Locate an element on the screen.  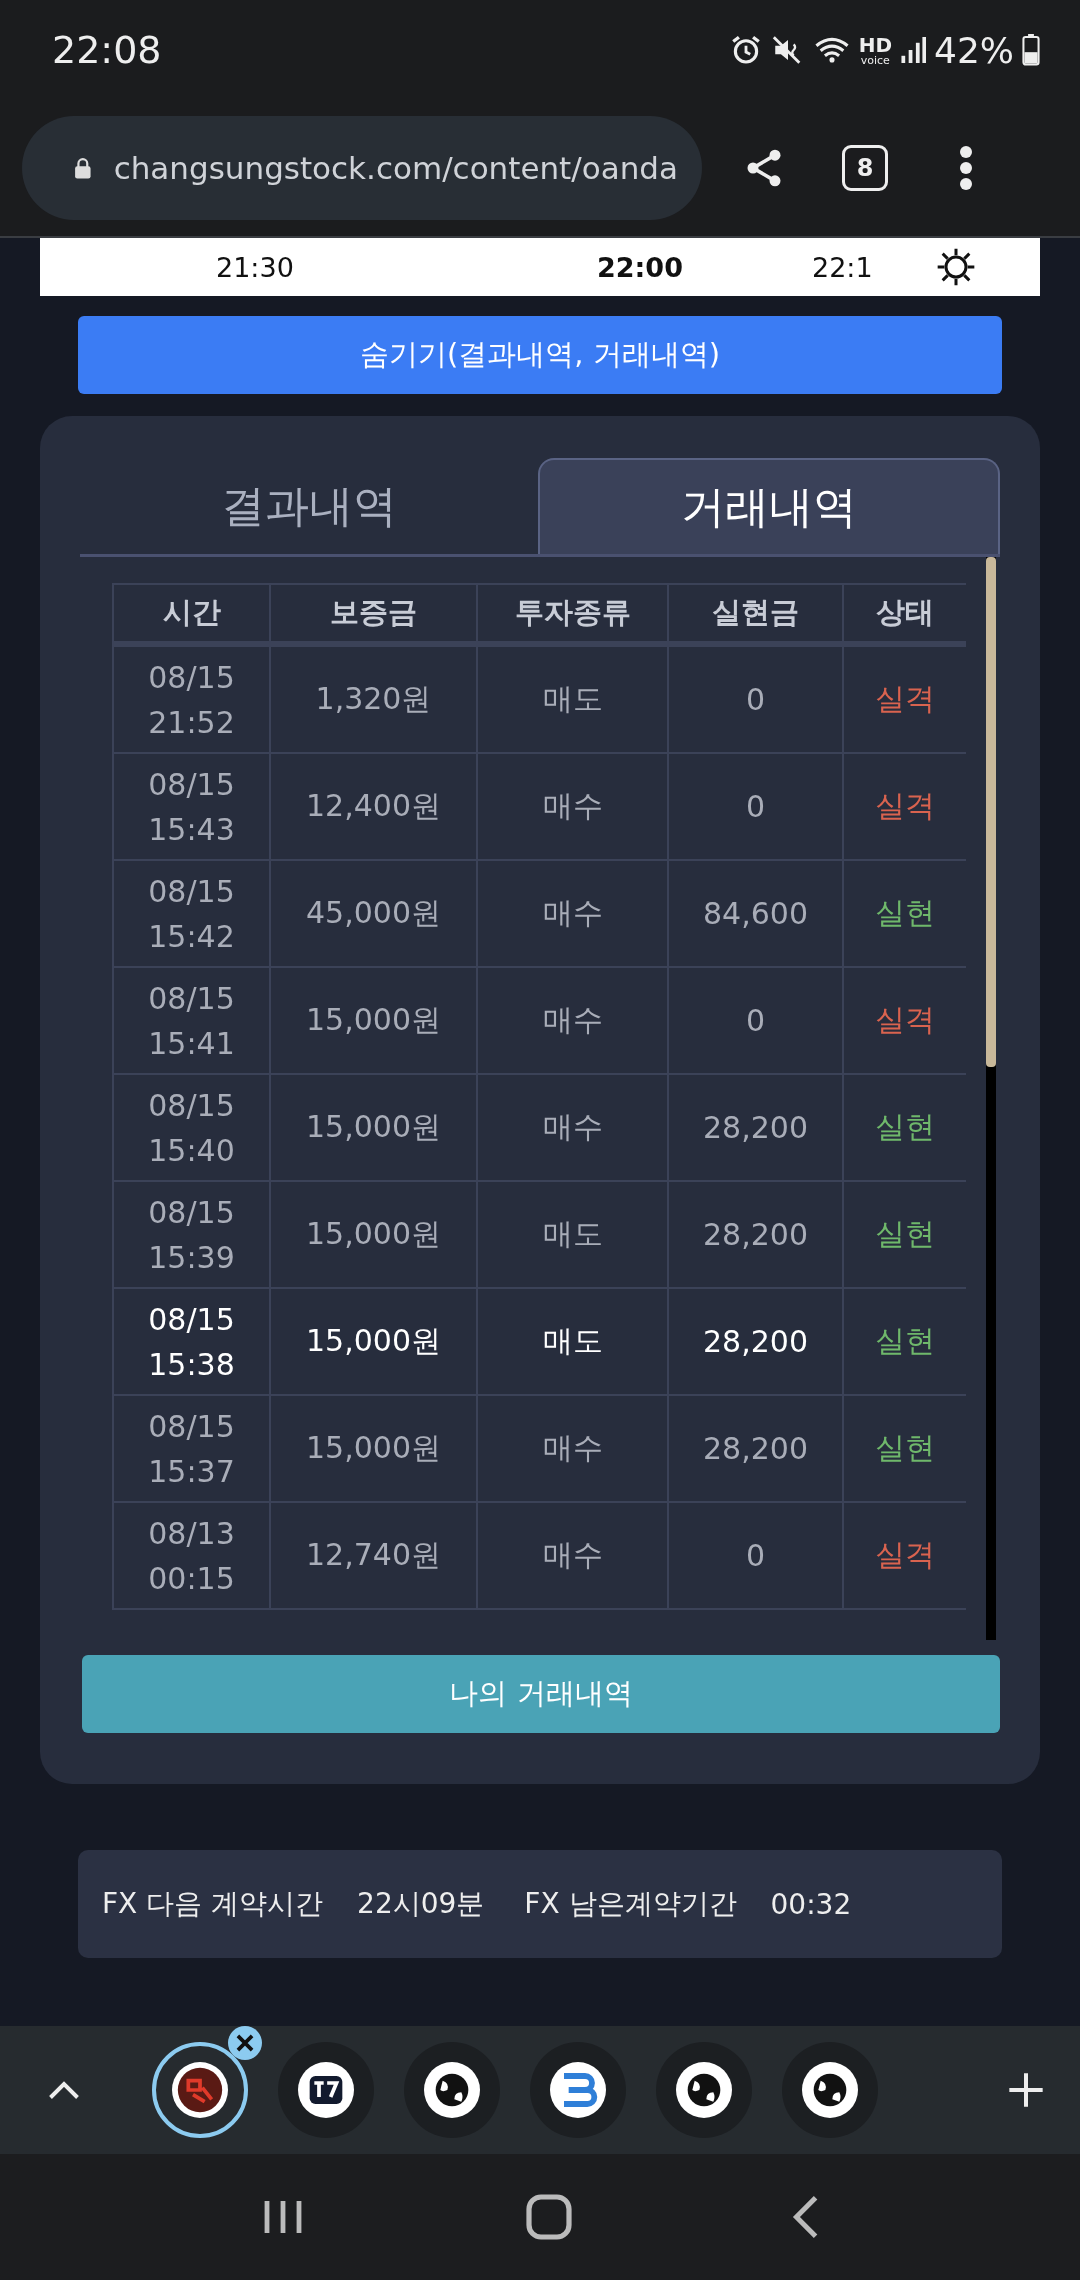
close-icon is located at coordinates (245, 2043).